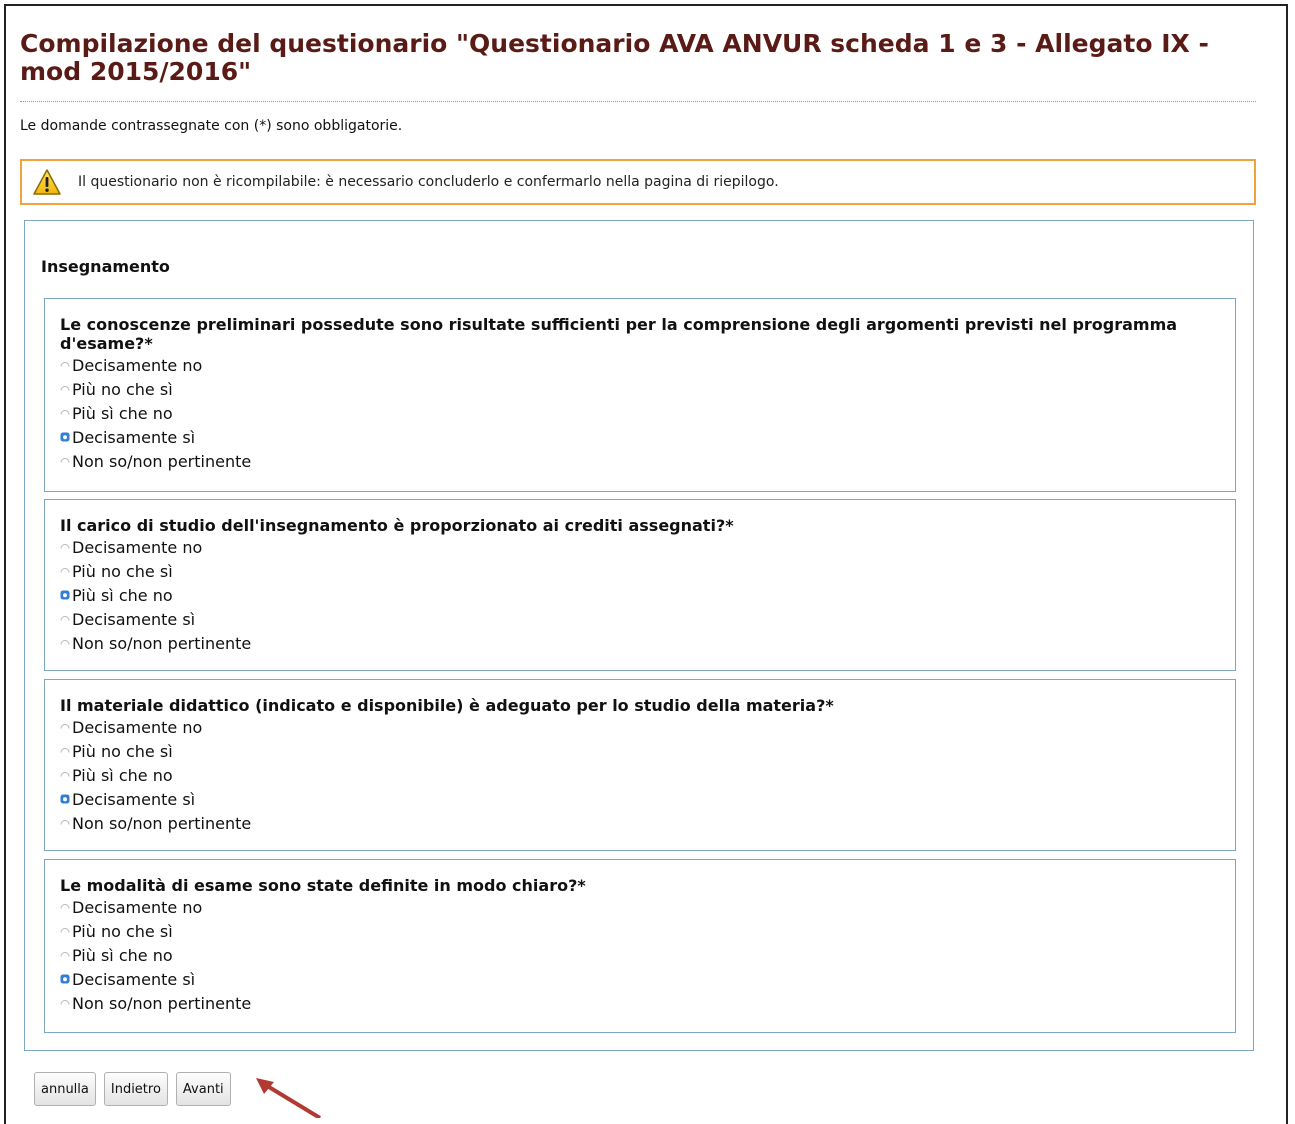  I want to click on back-button: Indietro, so click(135, 1089).